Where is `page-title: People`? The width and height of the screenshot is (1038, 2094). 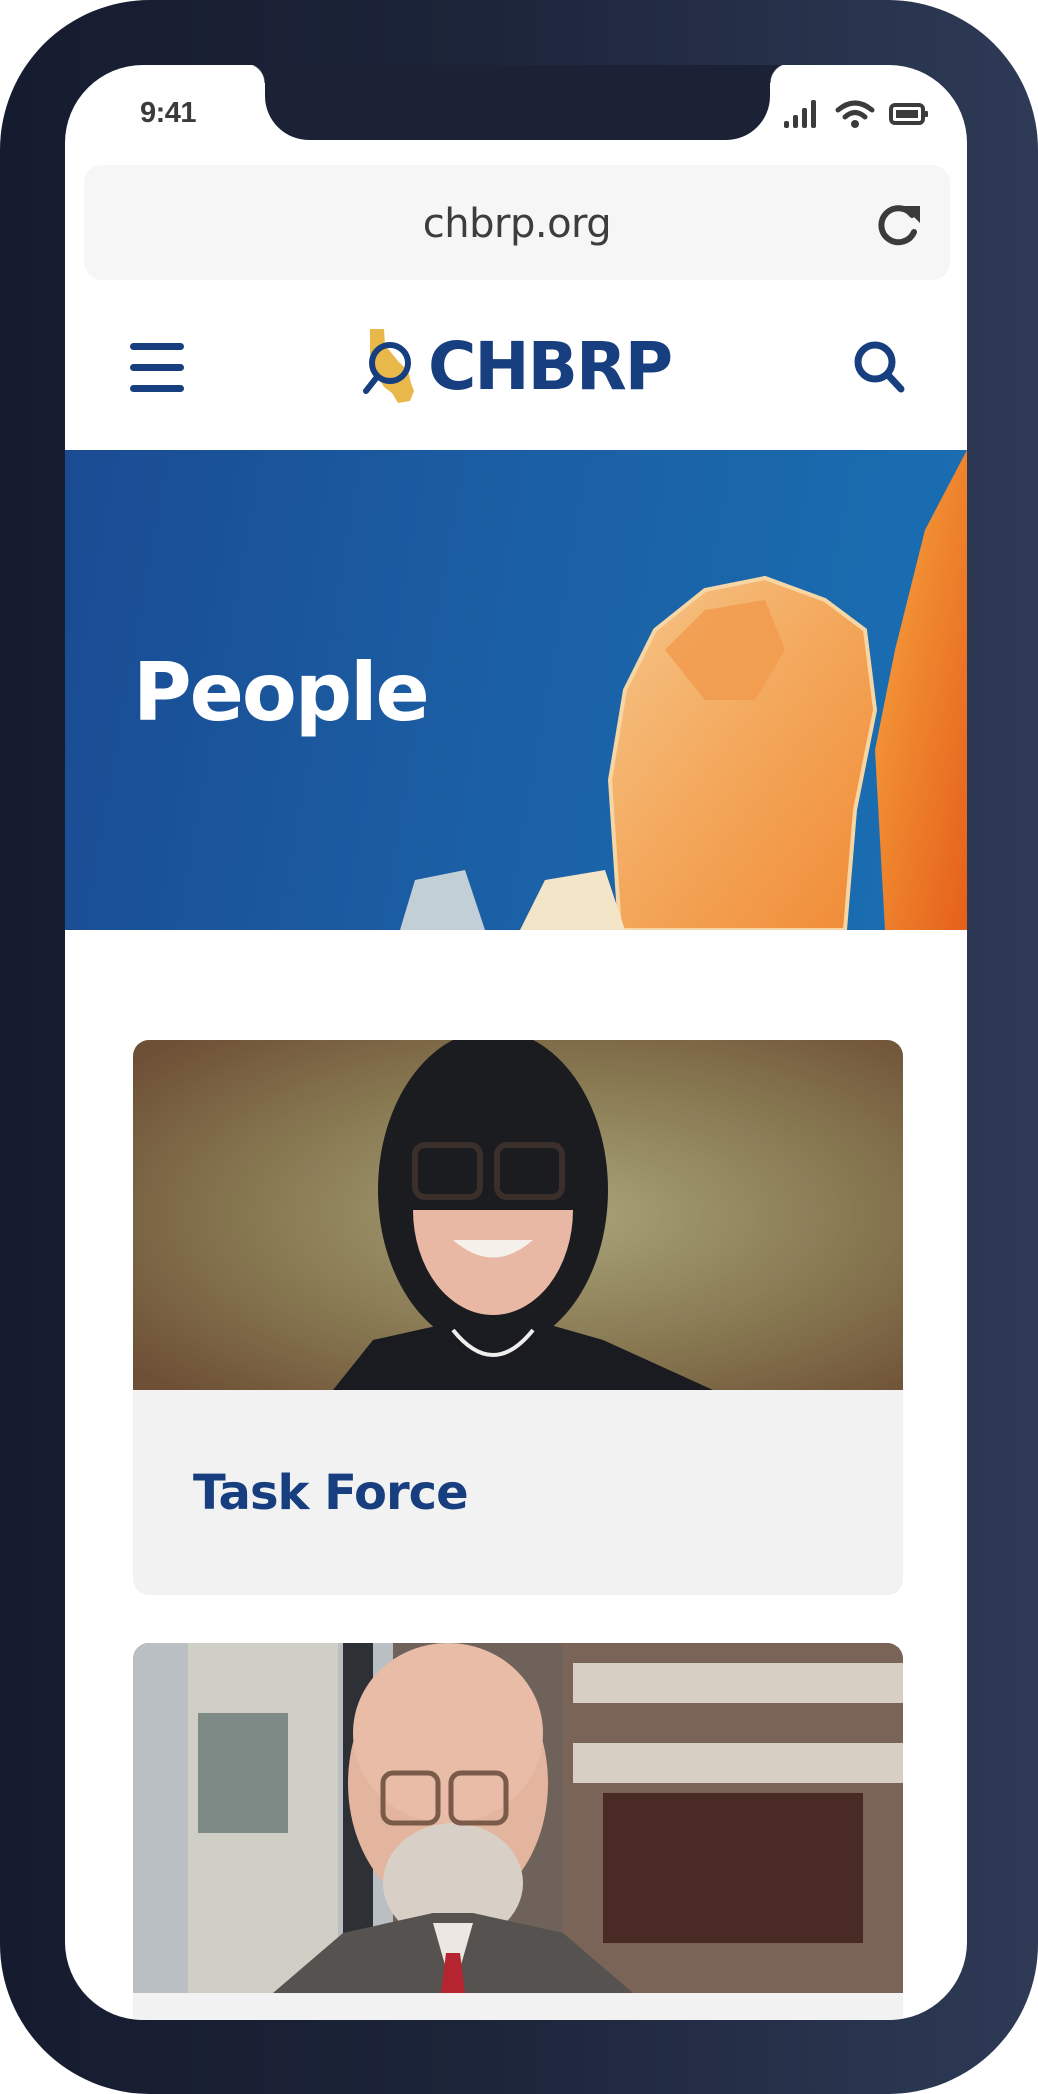 page-title: People is located at coordinates (281, 692).